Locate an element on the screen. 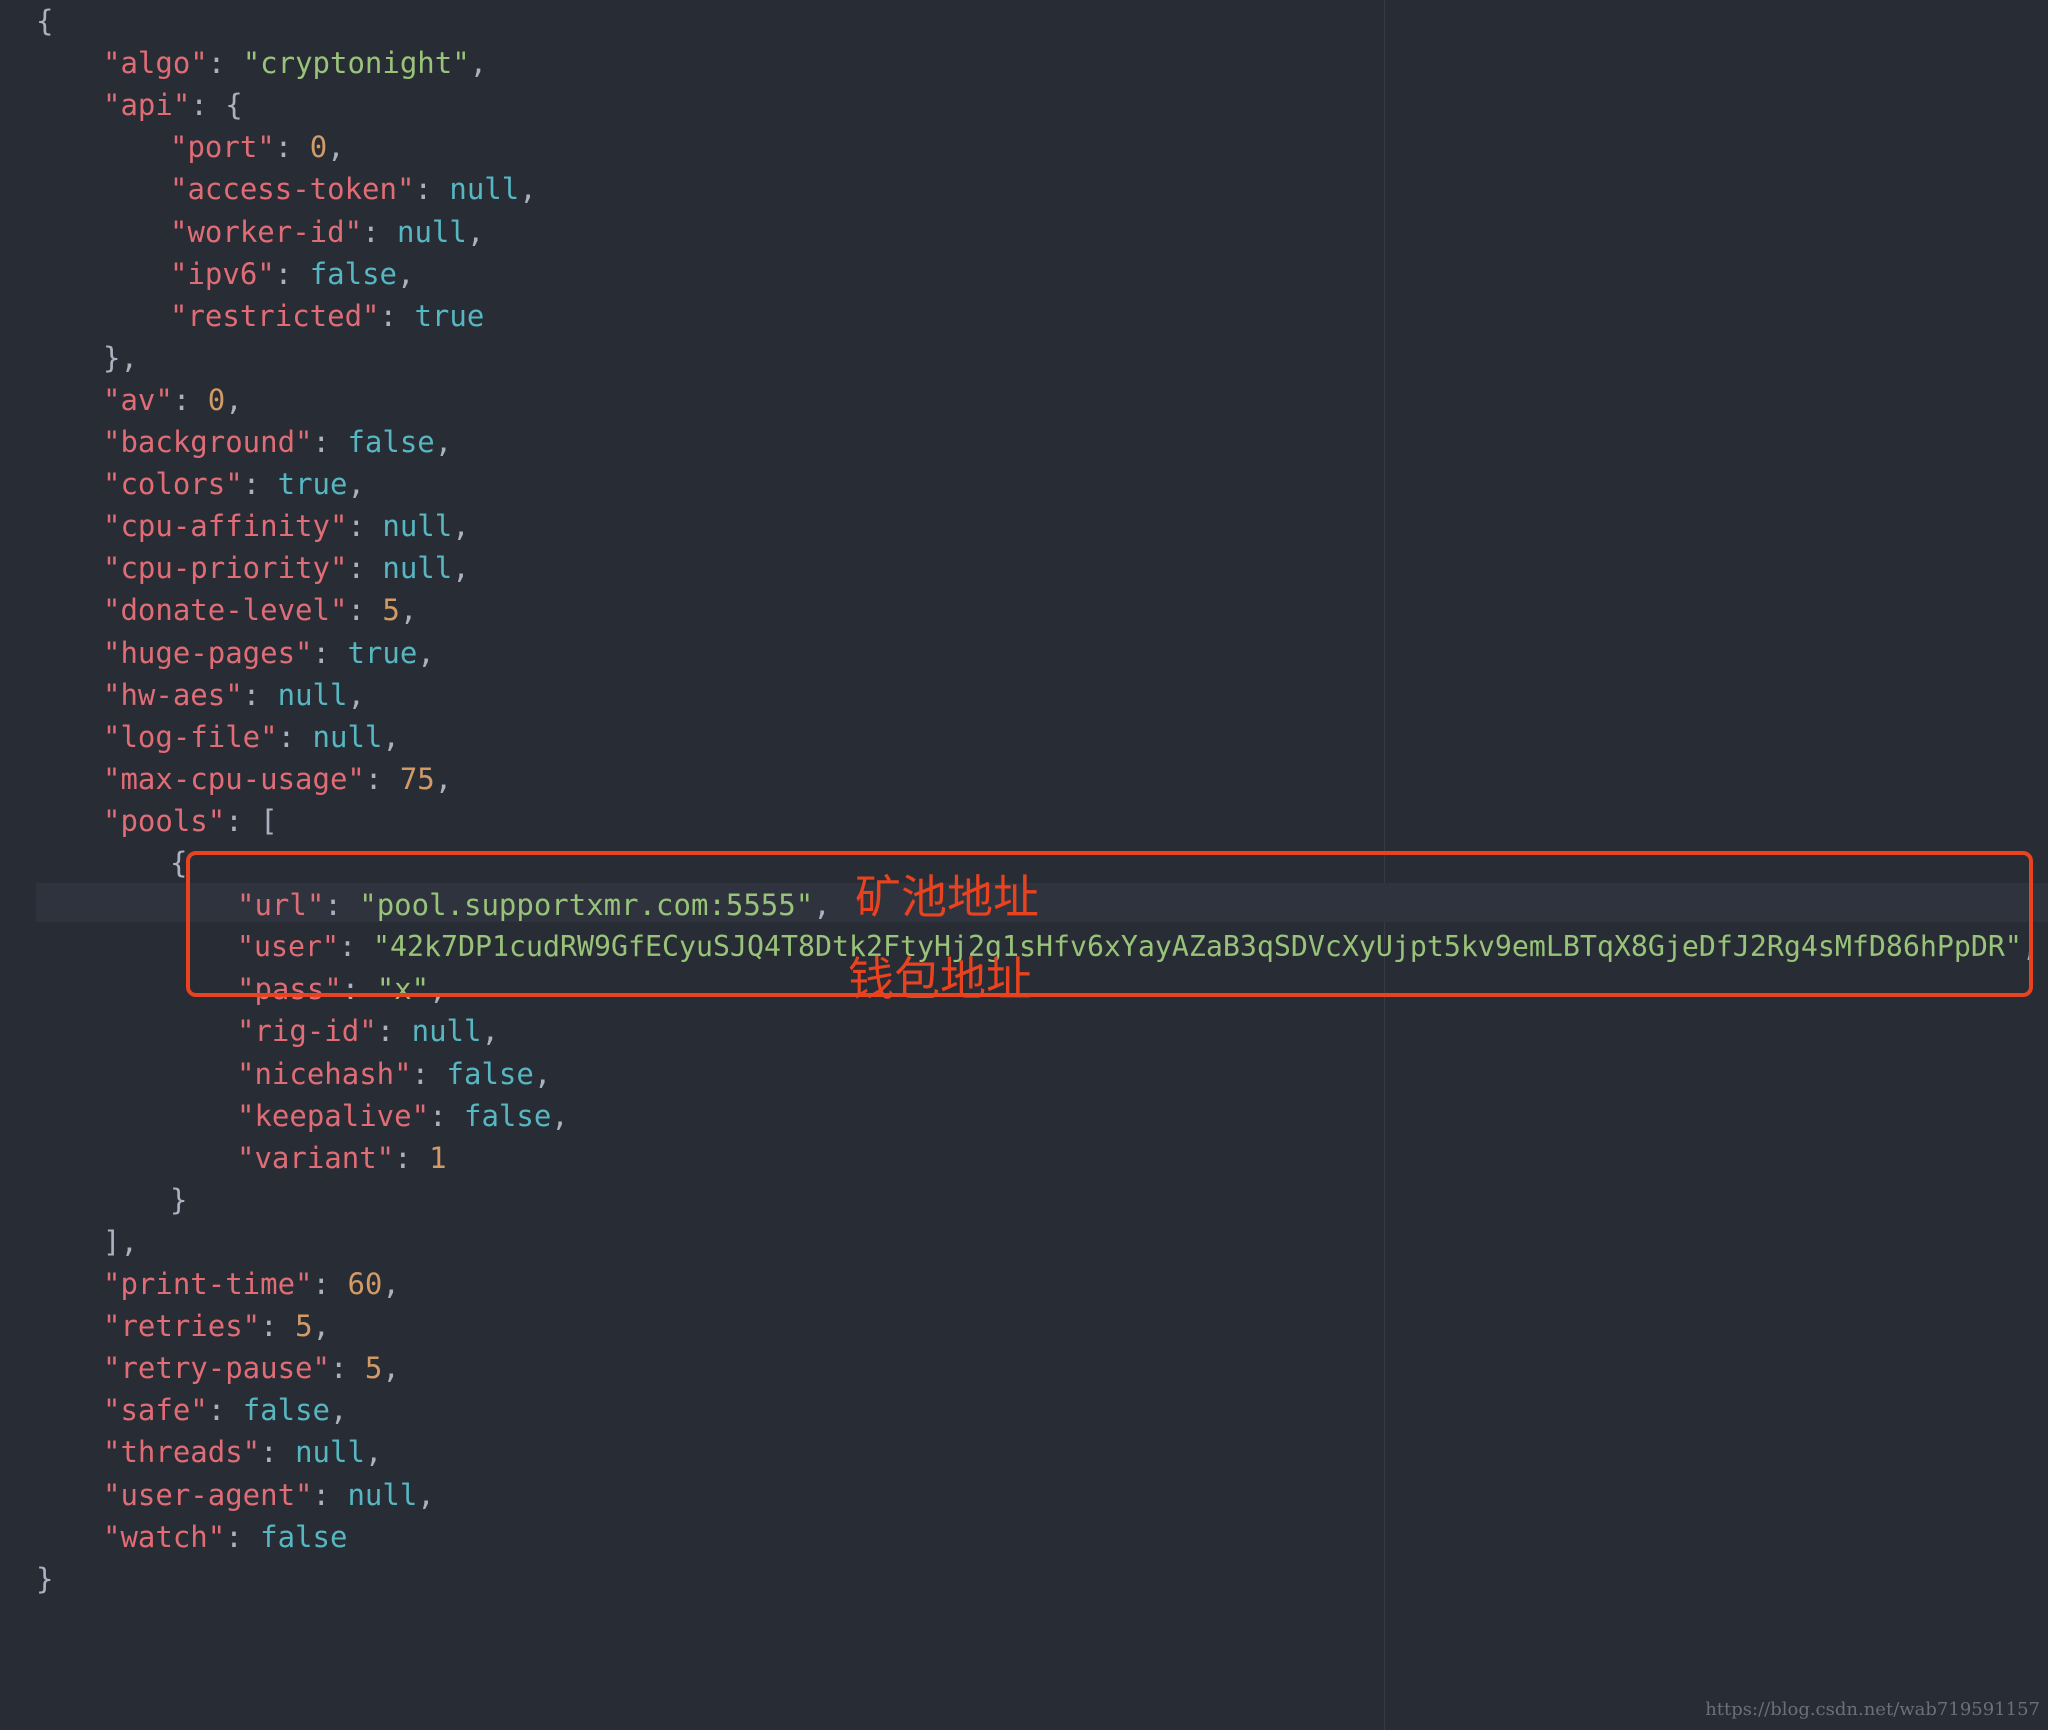 The image size is (2048, 1730). code-line: "variant": 1 is located at coordinates (342, 1158).